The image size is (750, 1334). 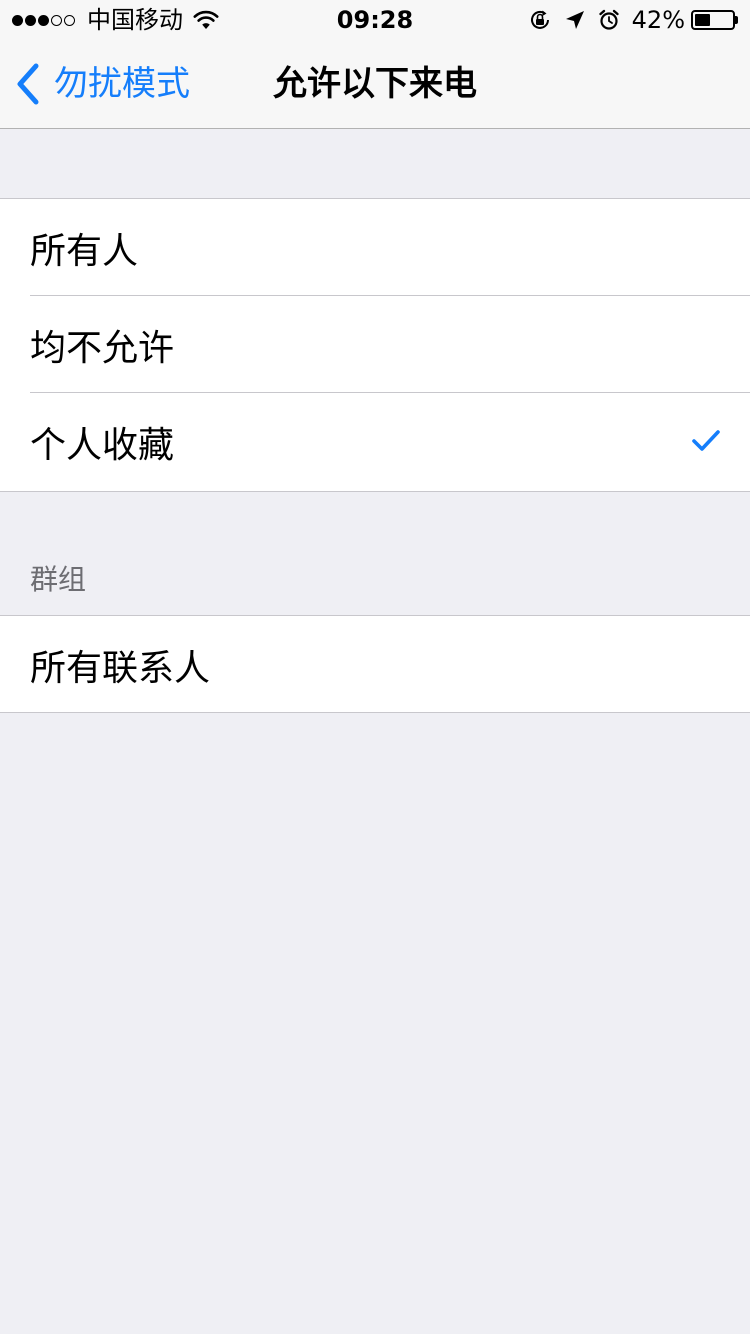 What do you see at coordinates (736, 20) in the screenshot?
I see `battery-cap` at bounding box center [736, 20].